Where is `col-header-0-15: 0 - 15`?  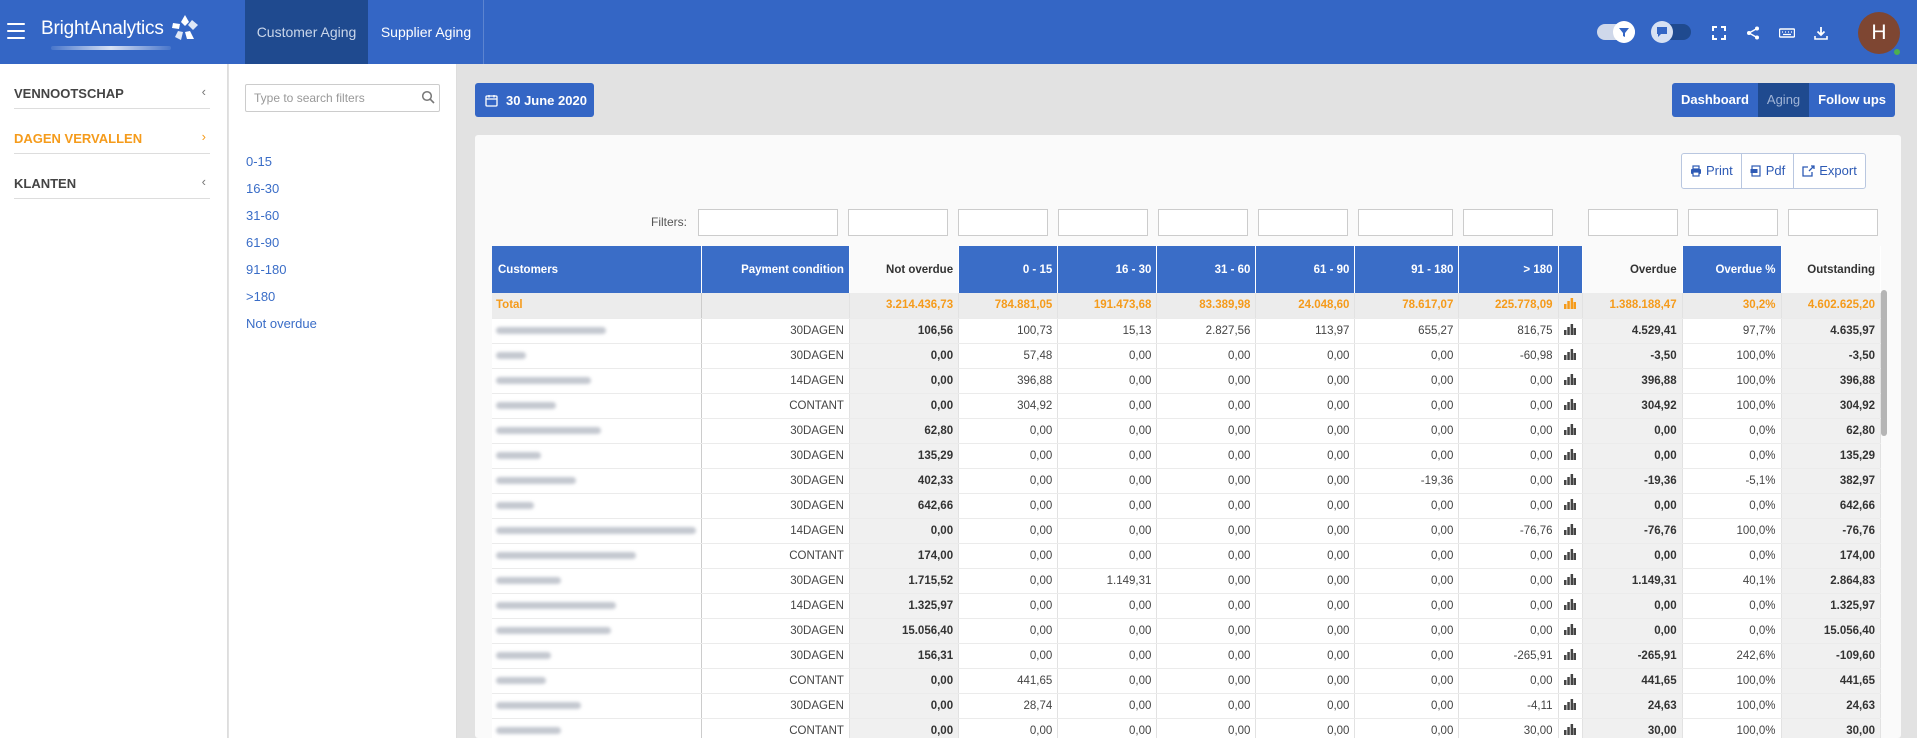 col-header-0-15: 0 - 15 is located at coordinates (1008, 269).